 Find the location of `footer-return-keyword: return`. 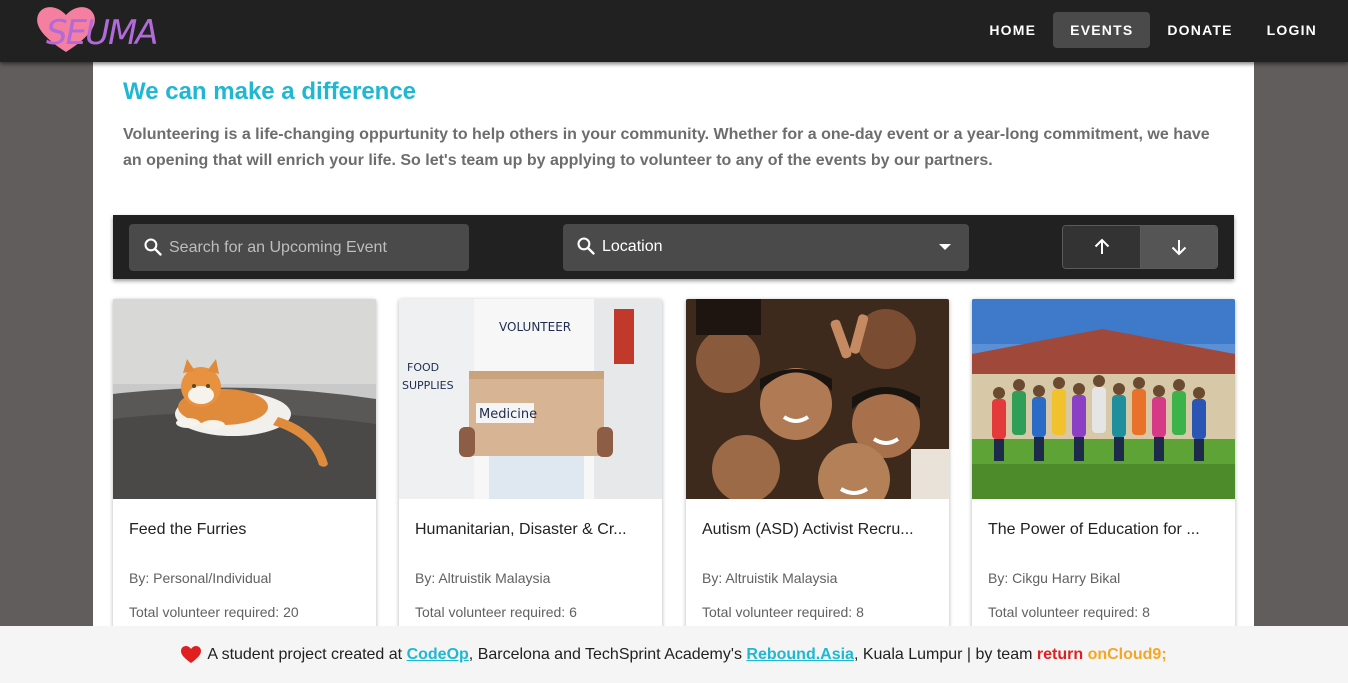

footer-return-keyword: return is located at coordinates (1060, 654).